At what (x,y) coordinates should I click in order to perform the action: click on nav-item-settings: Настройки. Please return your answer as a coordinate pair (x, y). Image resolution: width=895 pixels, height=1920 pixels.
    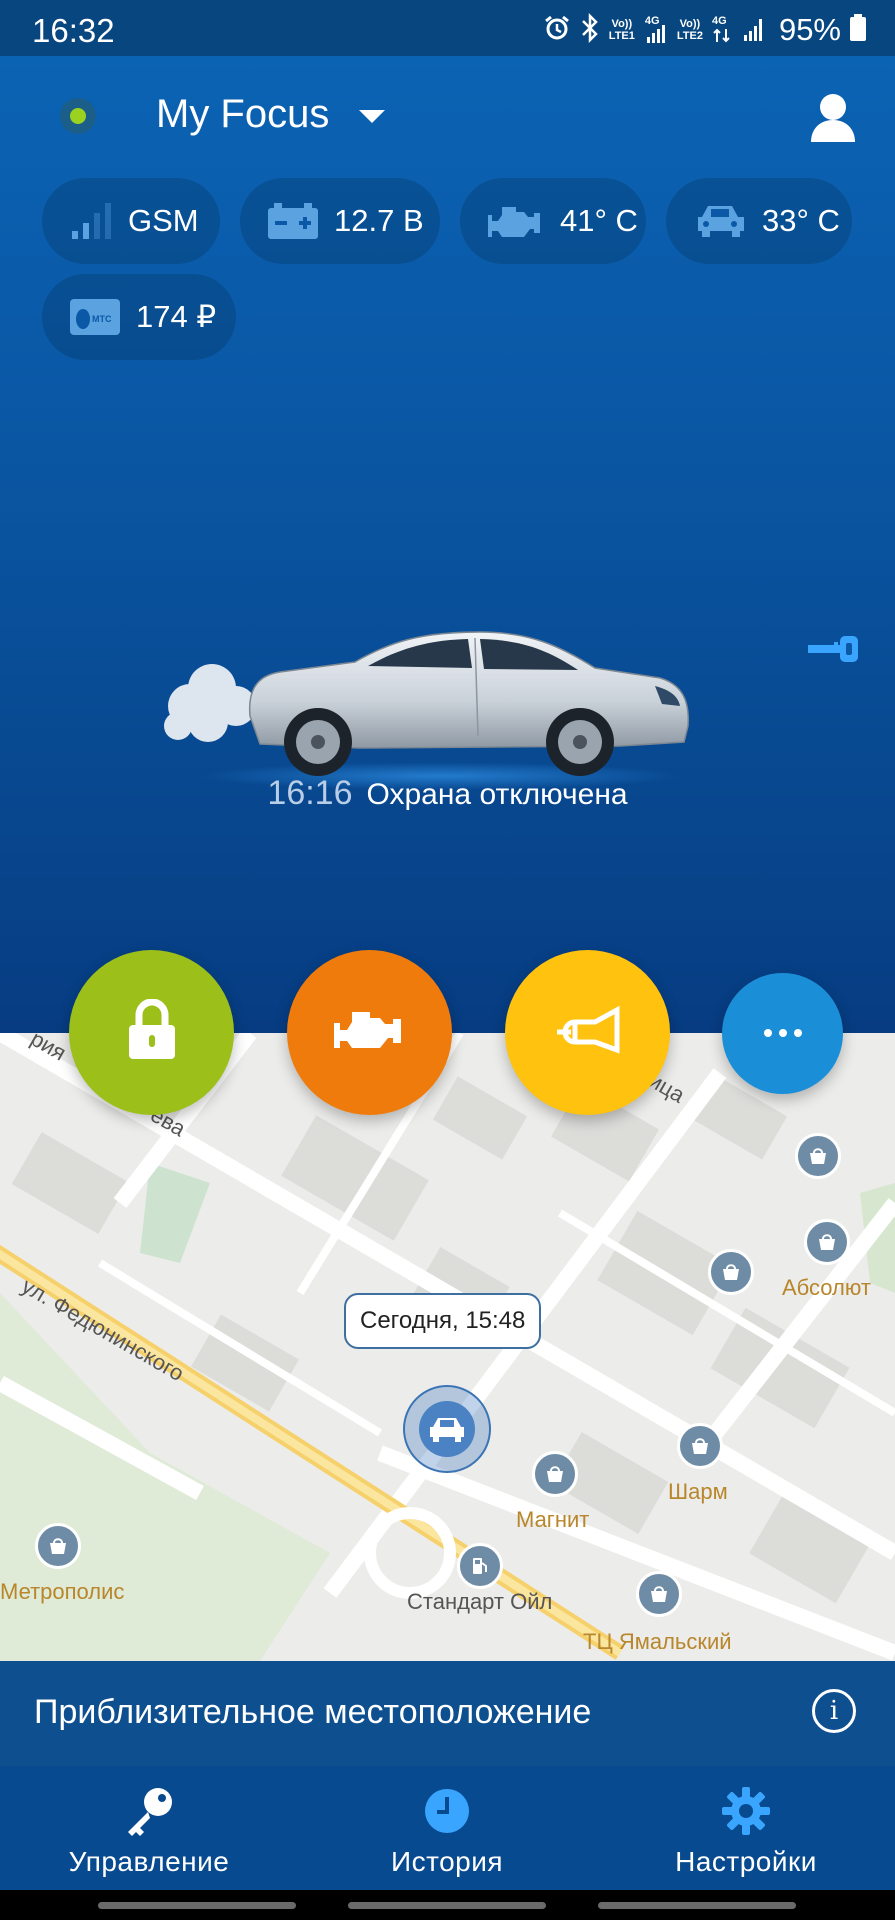
    Looking at the image, I should click on (746, 1828).